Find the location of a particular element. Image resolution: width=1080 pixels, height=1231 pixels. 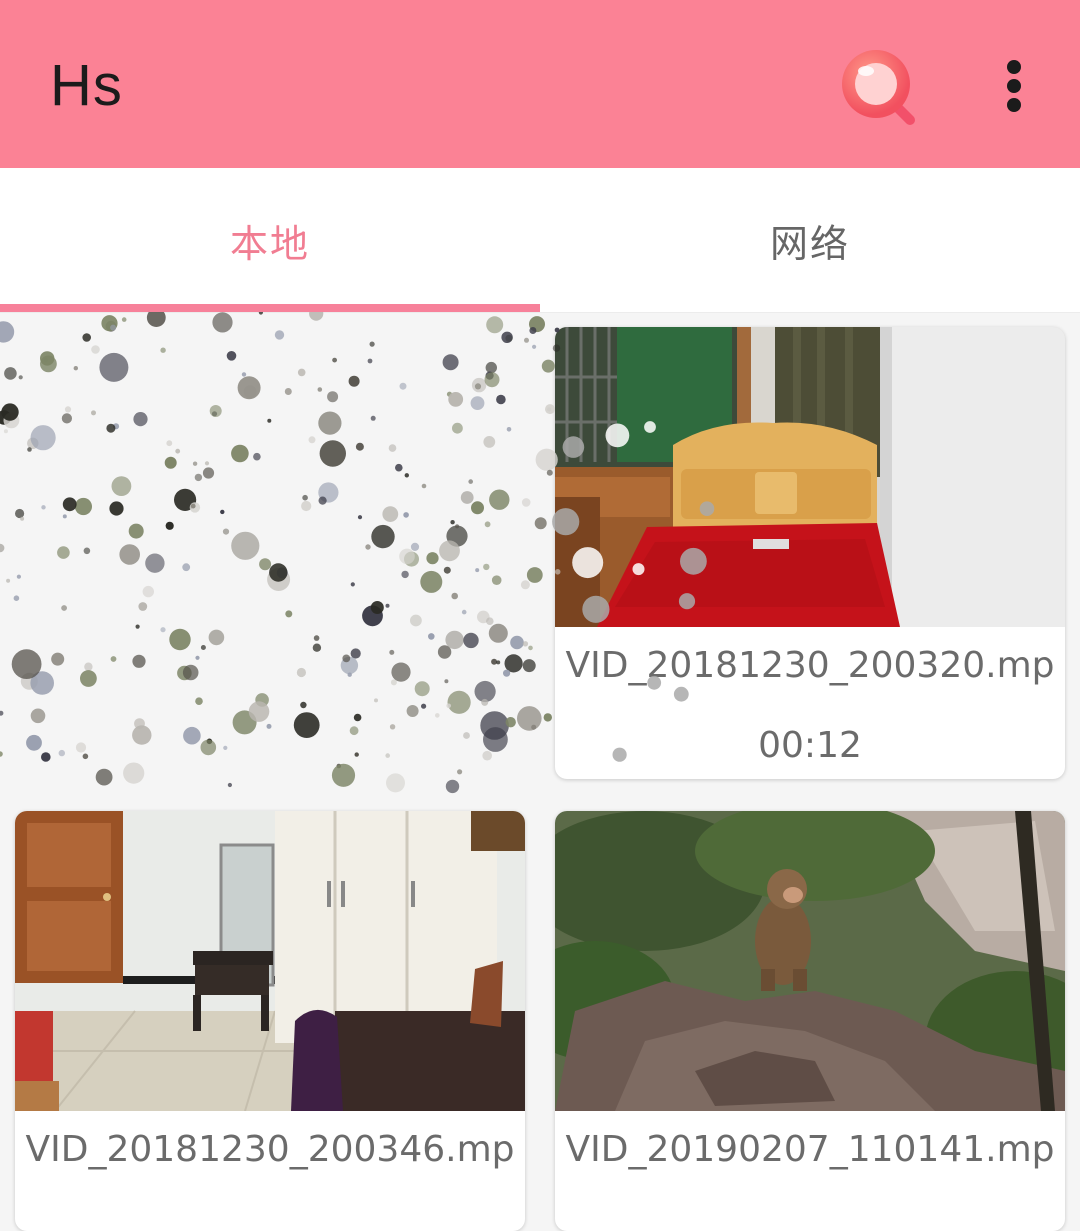

search-icon is located at coordinates (878, 87).